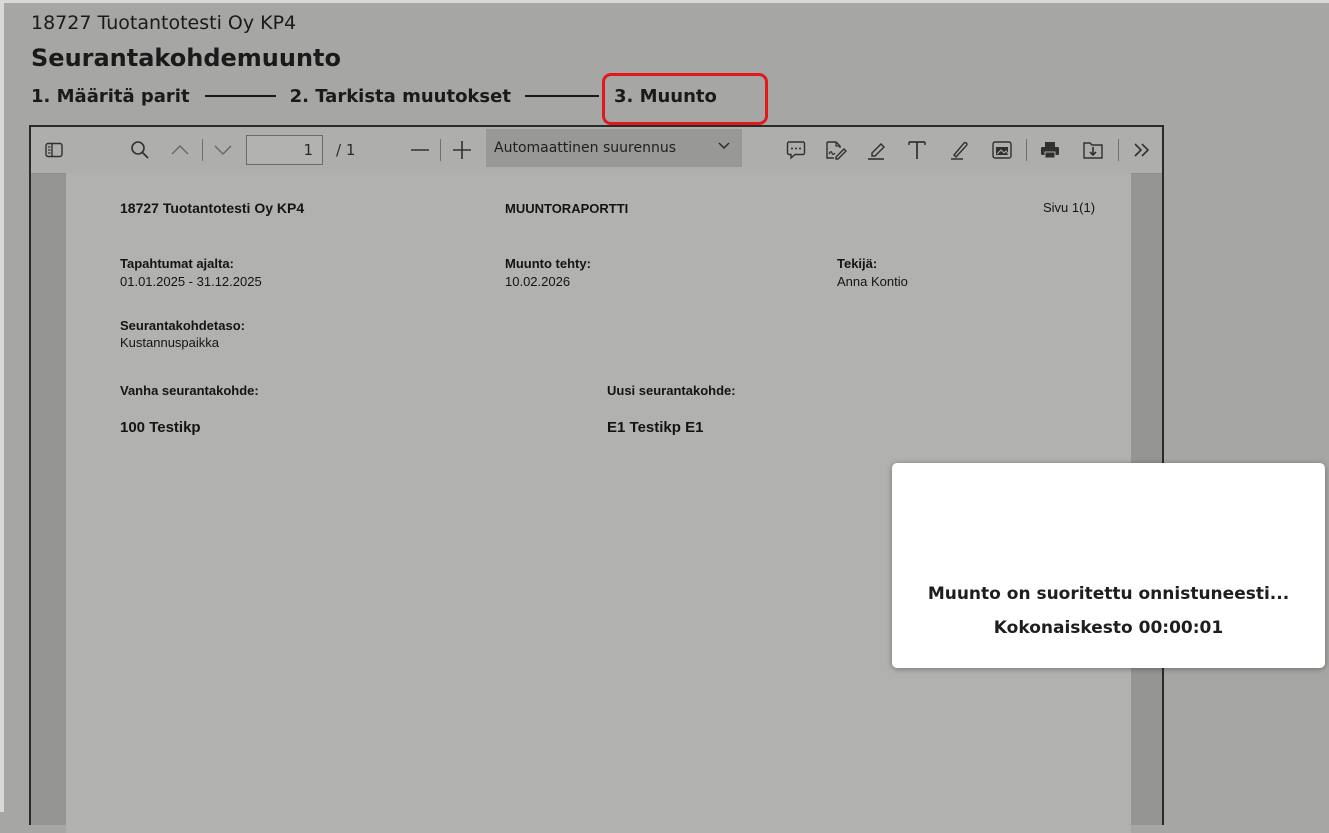 The width and height of the screenshot is (1329, 833). Describe the element at coordinates (164, 23) in the screenshot. I see `company-name: 18727 Tuotantotesti Oy KP4` at that location.